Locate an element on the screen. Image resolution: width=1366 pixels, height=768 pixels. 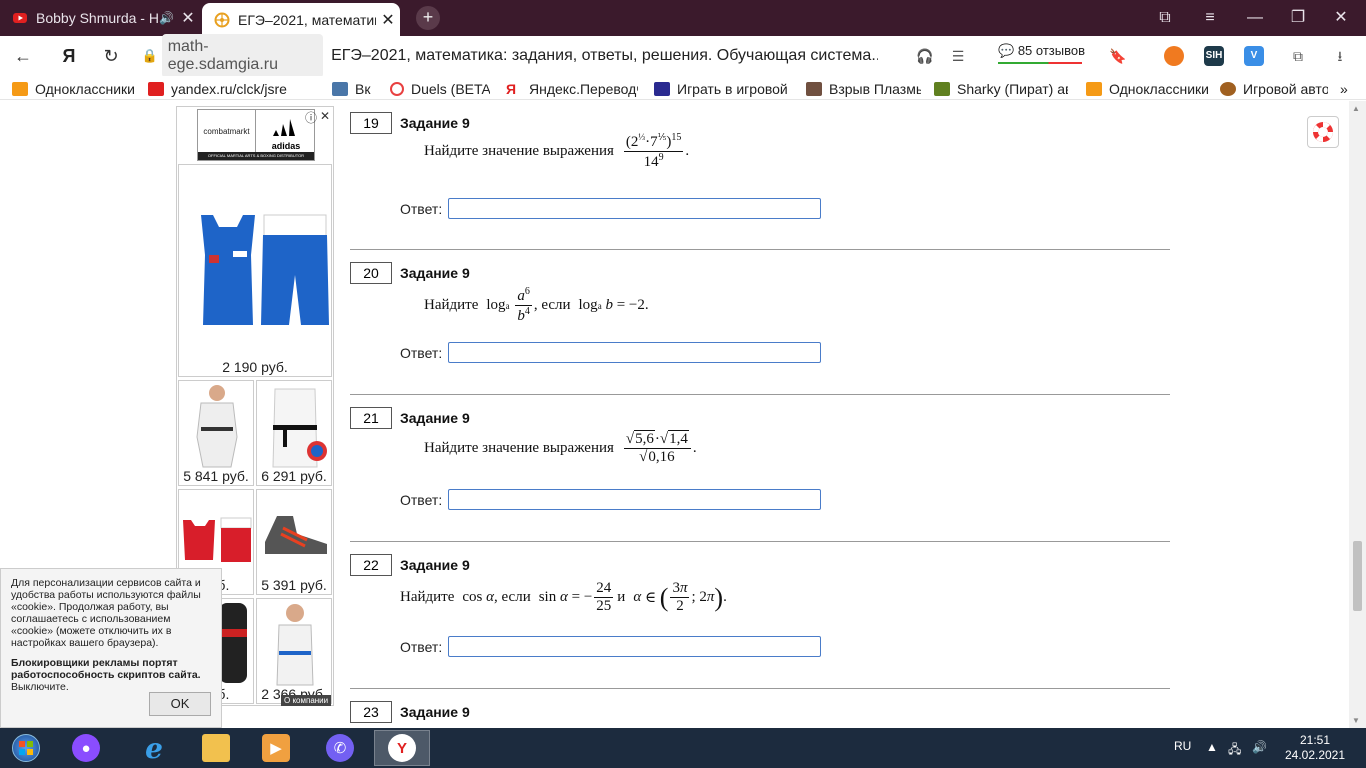
task-number: 23 is located at coordinates (371, 712).